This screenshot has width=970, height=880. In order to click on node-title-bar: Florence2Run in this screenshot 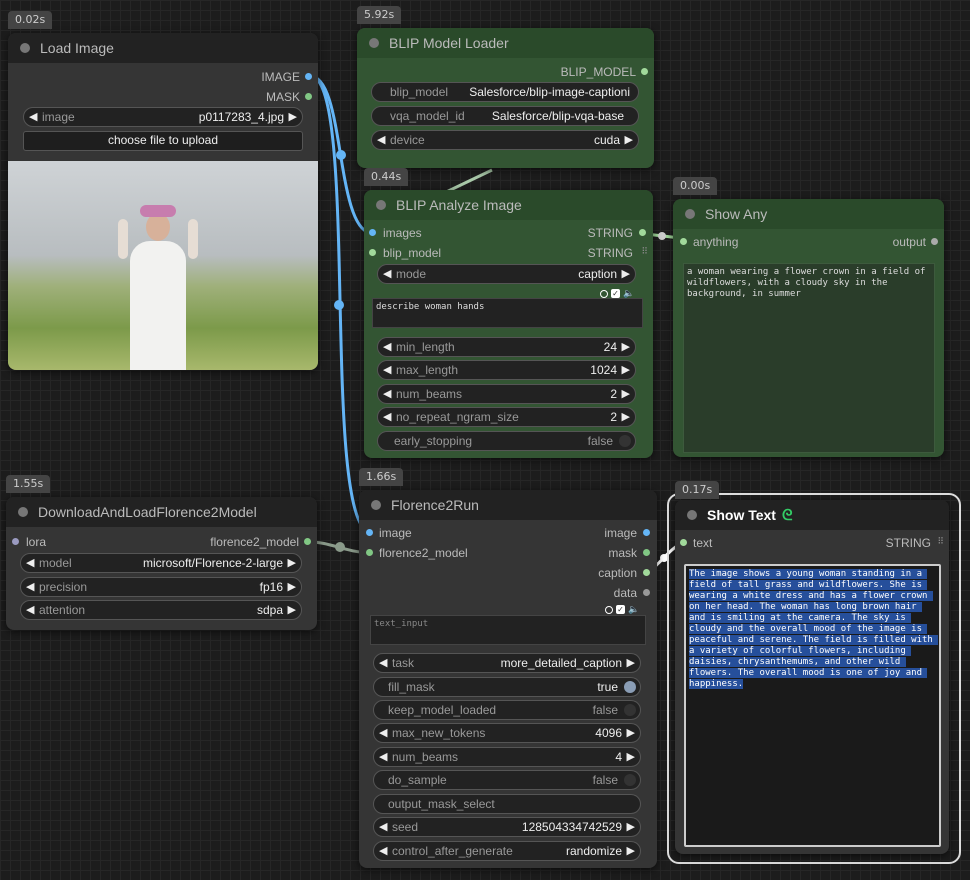, I will do `click(508, 505)`.